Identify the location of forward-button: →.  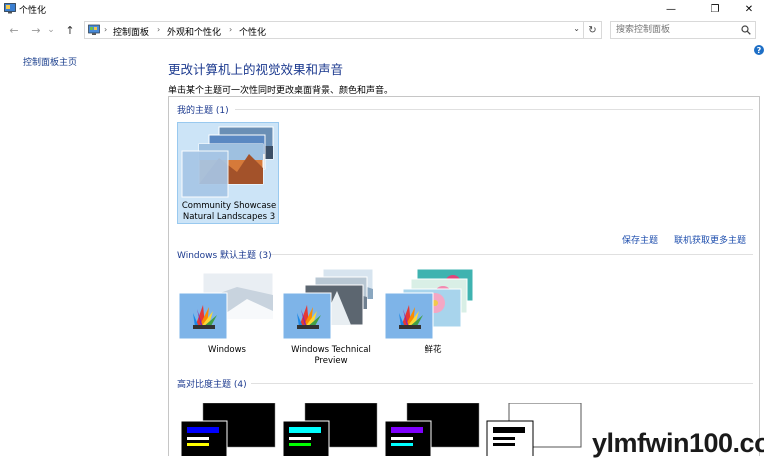
(36, 30).